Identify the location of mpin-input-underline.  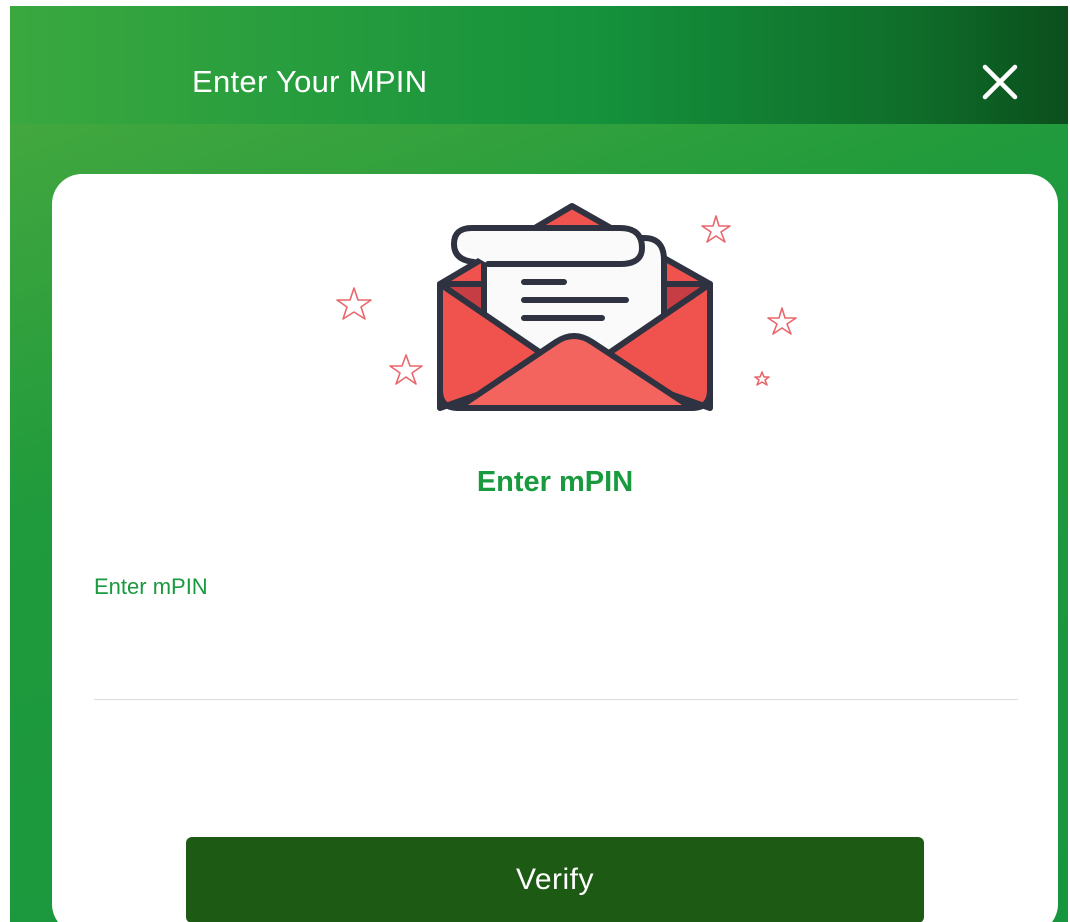
(556, 699).